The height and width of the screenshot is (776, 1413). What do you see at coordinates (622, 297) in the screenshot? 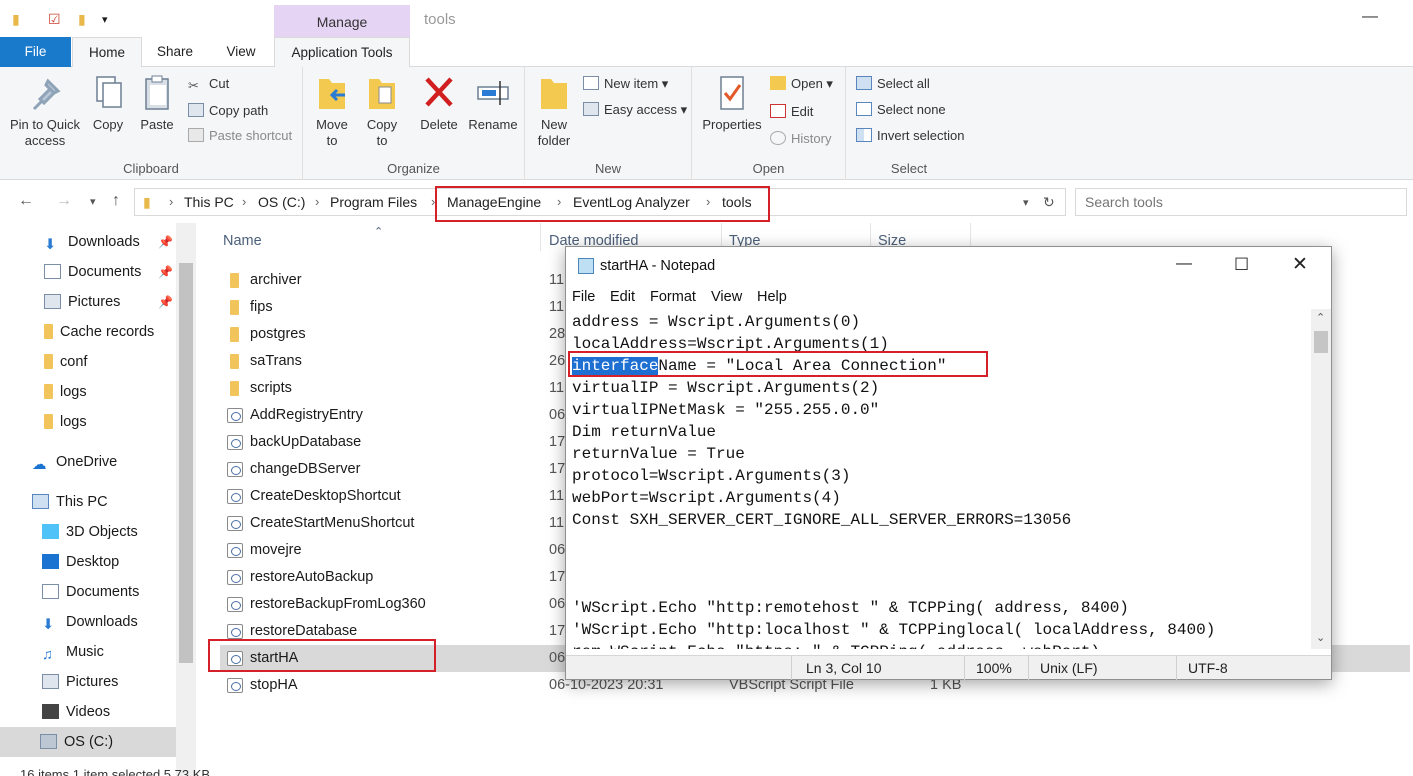
I see `menu-edit: Edit` at bounding box center [622, 297].